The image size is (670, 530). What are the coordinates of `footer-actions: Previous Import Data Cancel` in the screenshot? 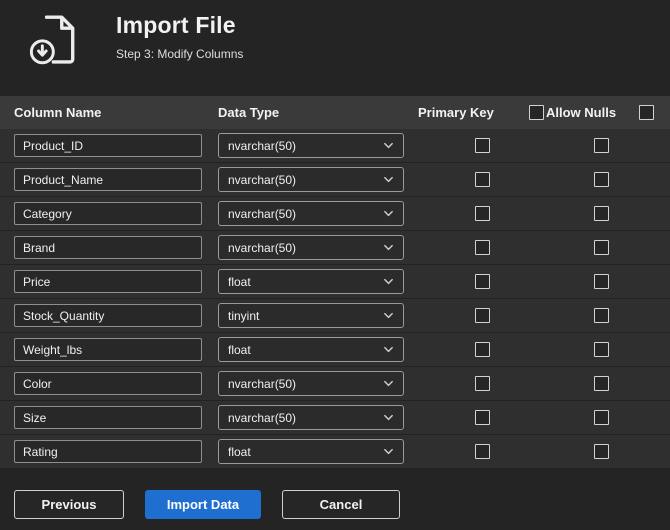 It's located at (335, 504).